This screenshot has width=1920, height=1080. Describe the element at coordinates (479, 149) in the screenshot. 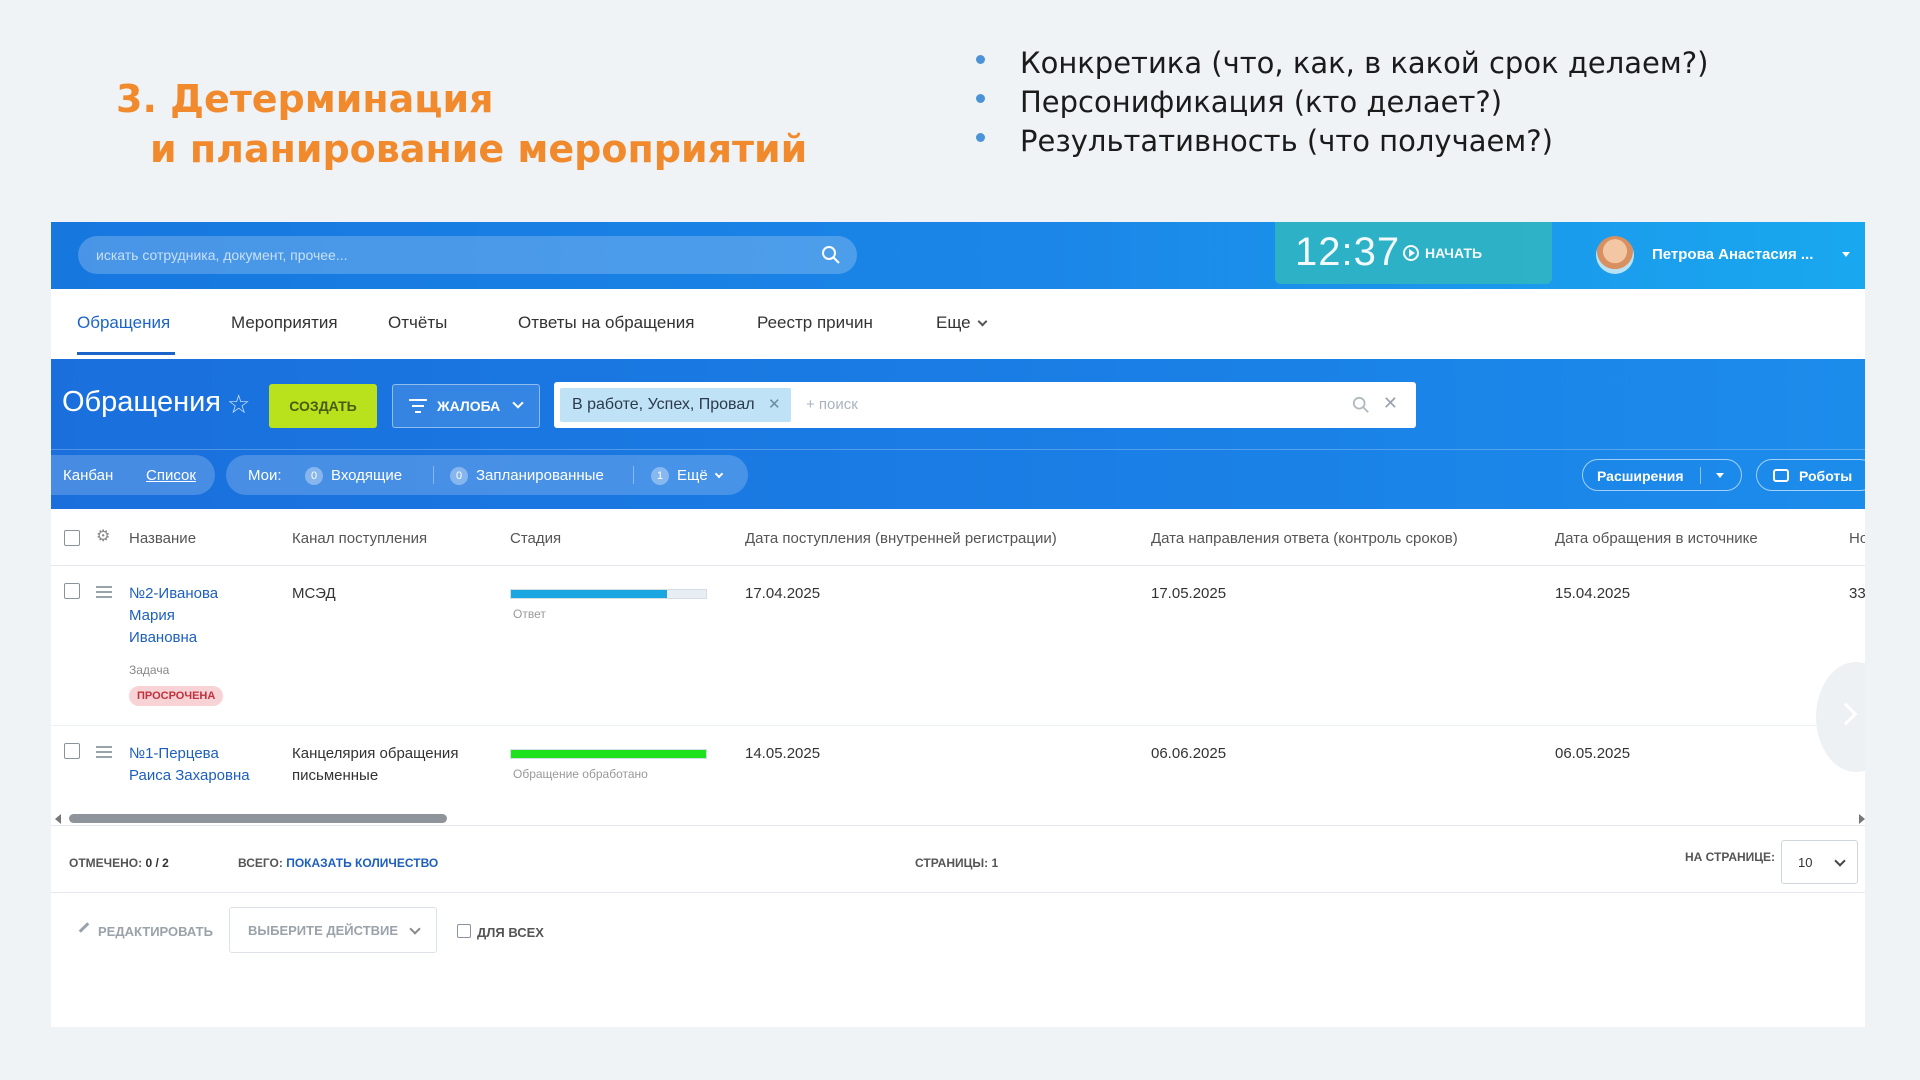

I see `slide-title-line2: и планирование мероприятий` at that location.